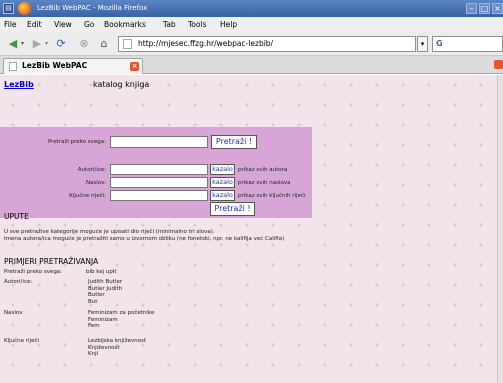 This screenshot has width=503, height=383. I want to click on example-values-keywords: Lezbijska književnost Književnost Knji, so click(117, 348).